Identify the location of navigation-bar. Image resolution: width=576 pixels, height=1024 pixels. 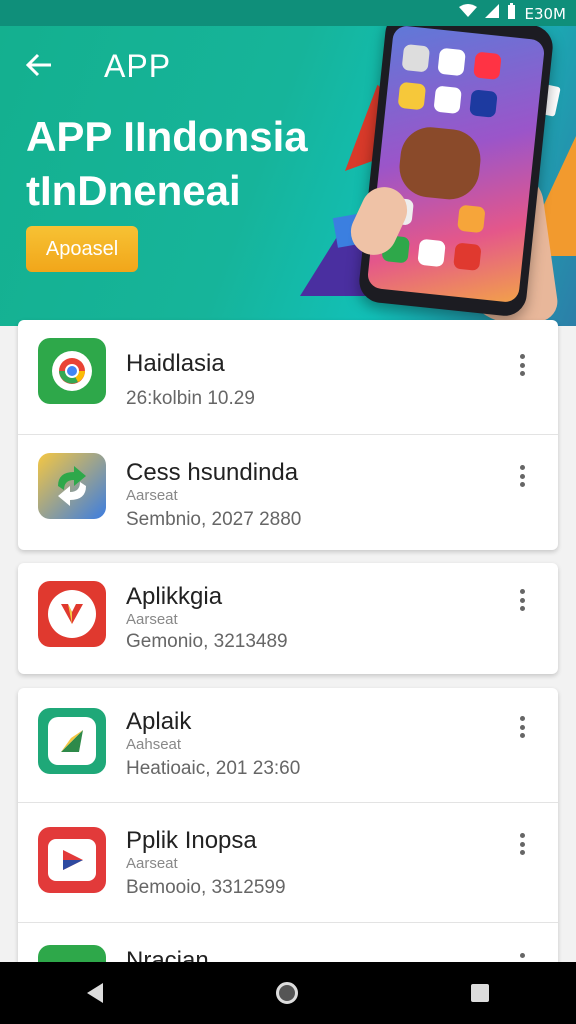
(288, 993).